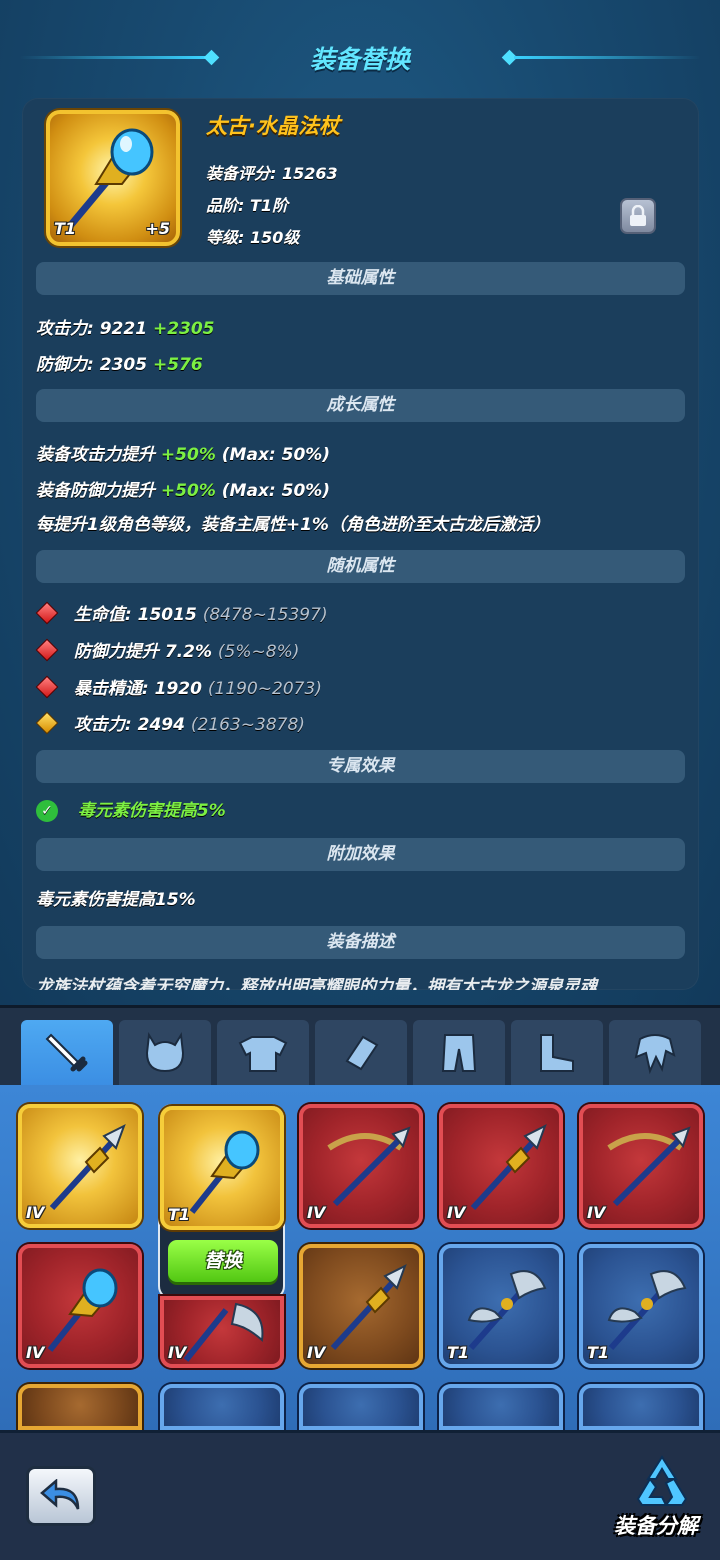 This screenshot has width=720, height=1560. What do you see at coordinates (177, 365) in the screenshot?
I see `stat-bonus: +576` at bounding box center [177, 365].